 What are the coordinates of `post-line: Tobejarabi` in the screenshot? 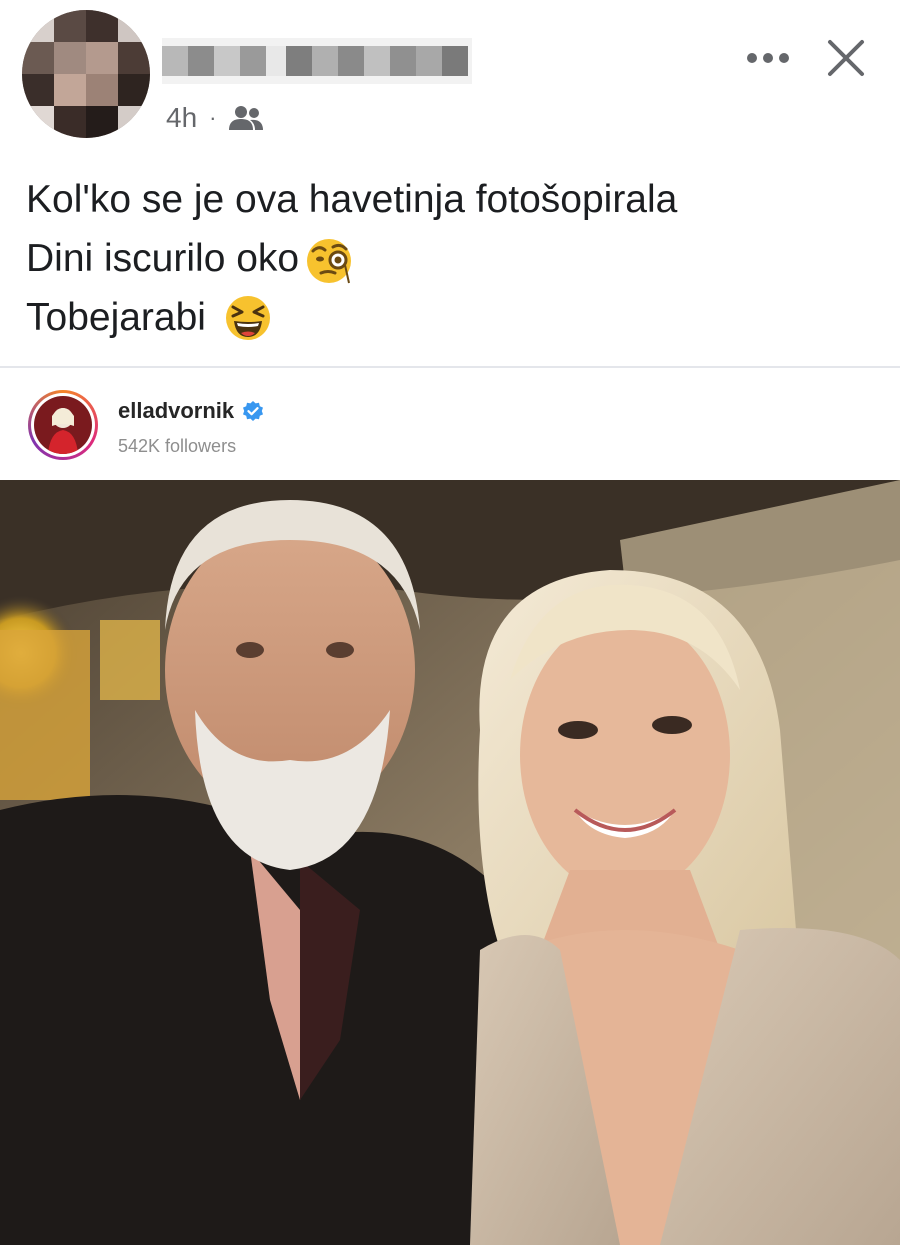 It's located at (456, 317).